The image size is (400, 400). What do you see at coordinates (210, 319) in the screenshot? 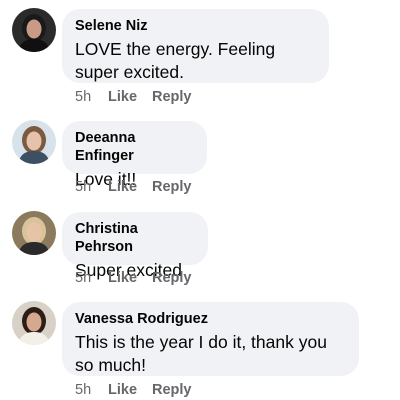
I see `comment-author: Vanessa Rodriguez` at bounding box center [210, 319].